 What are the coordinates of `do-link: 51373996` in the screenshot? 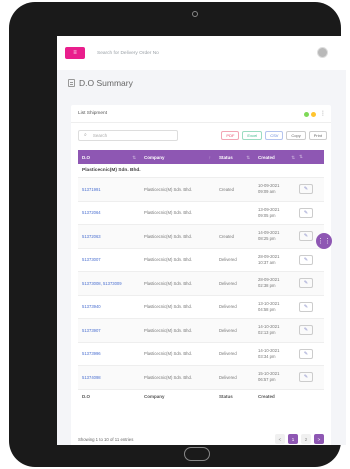 It's located at (109, 353).